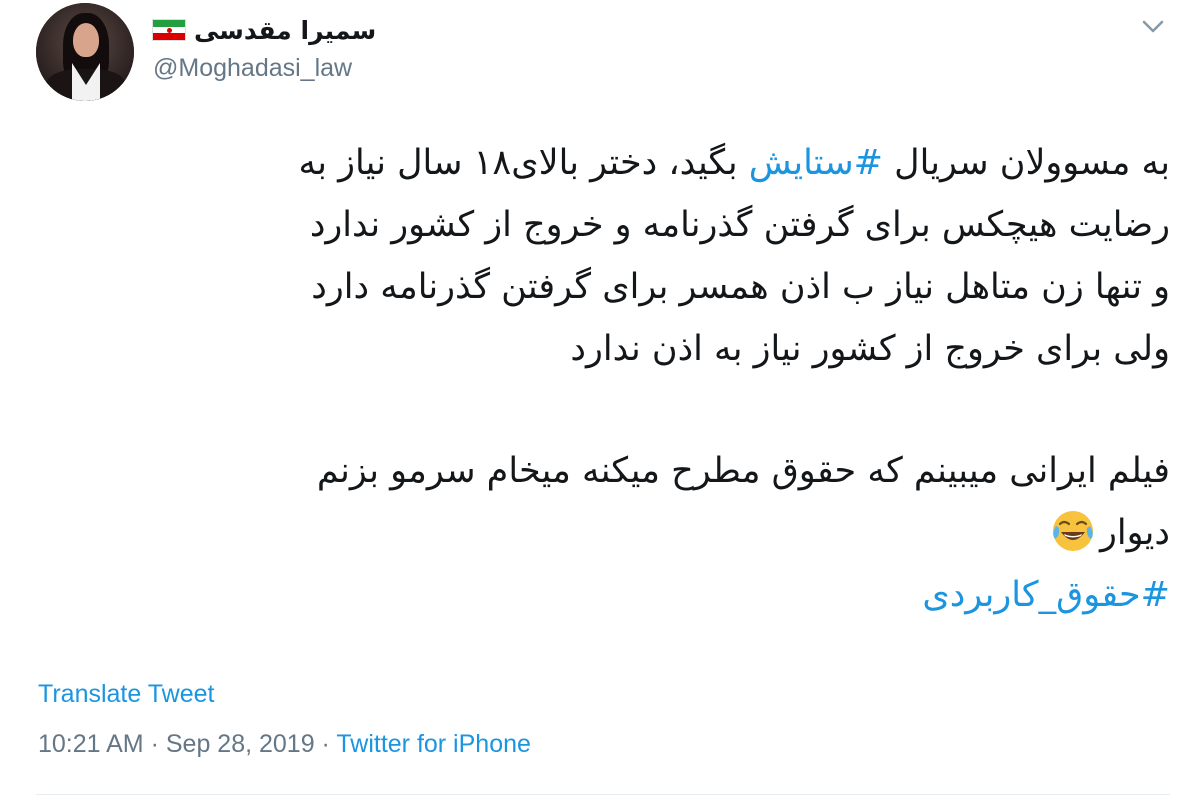  Describe the element at coordinates (816, 163) in the screenshot. I see `hashtag-link: #ستایش` at that location.